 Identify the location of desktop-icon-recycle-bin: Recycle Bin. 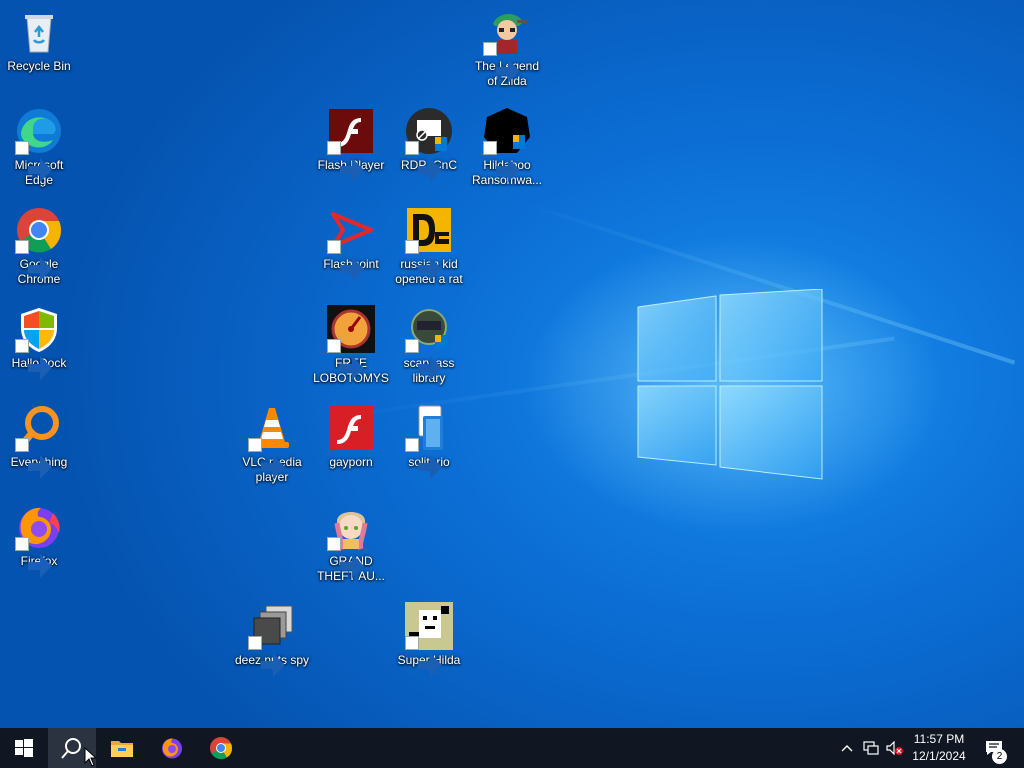
(39, 40).